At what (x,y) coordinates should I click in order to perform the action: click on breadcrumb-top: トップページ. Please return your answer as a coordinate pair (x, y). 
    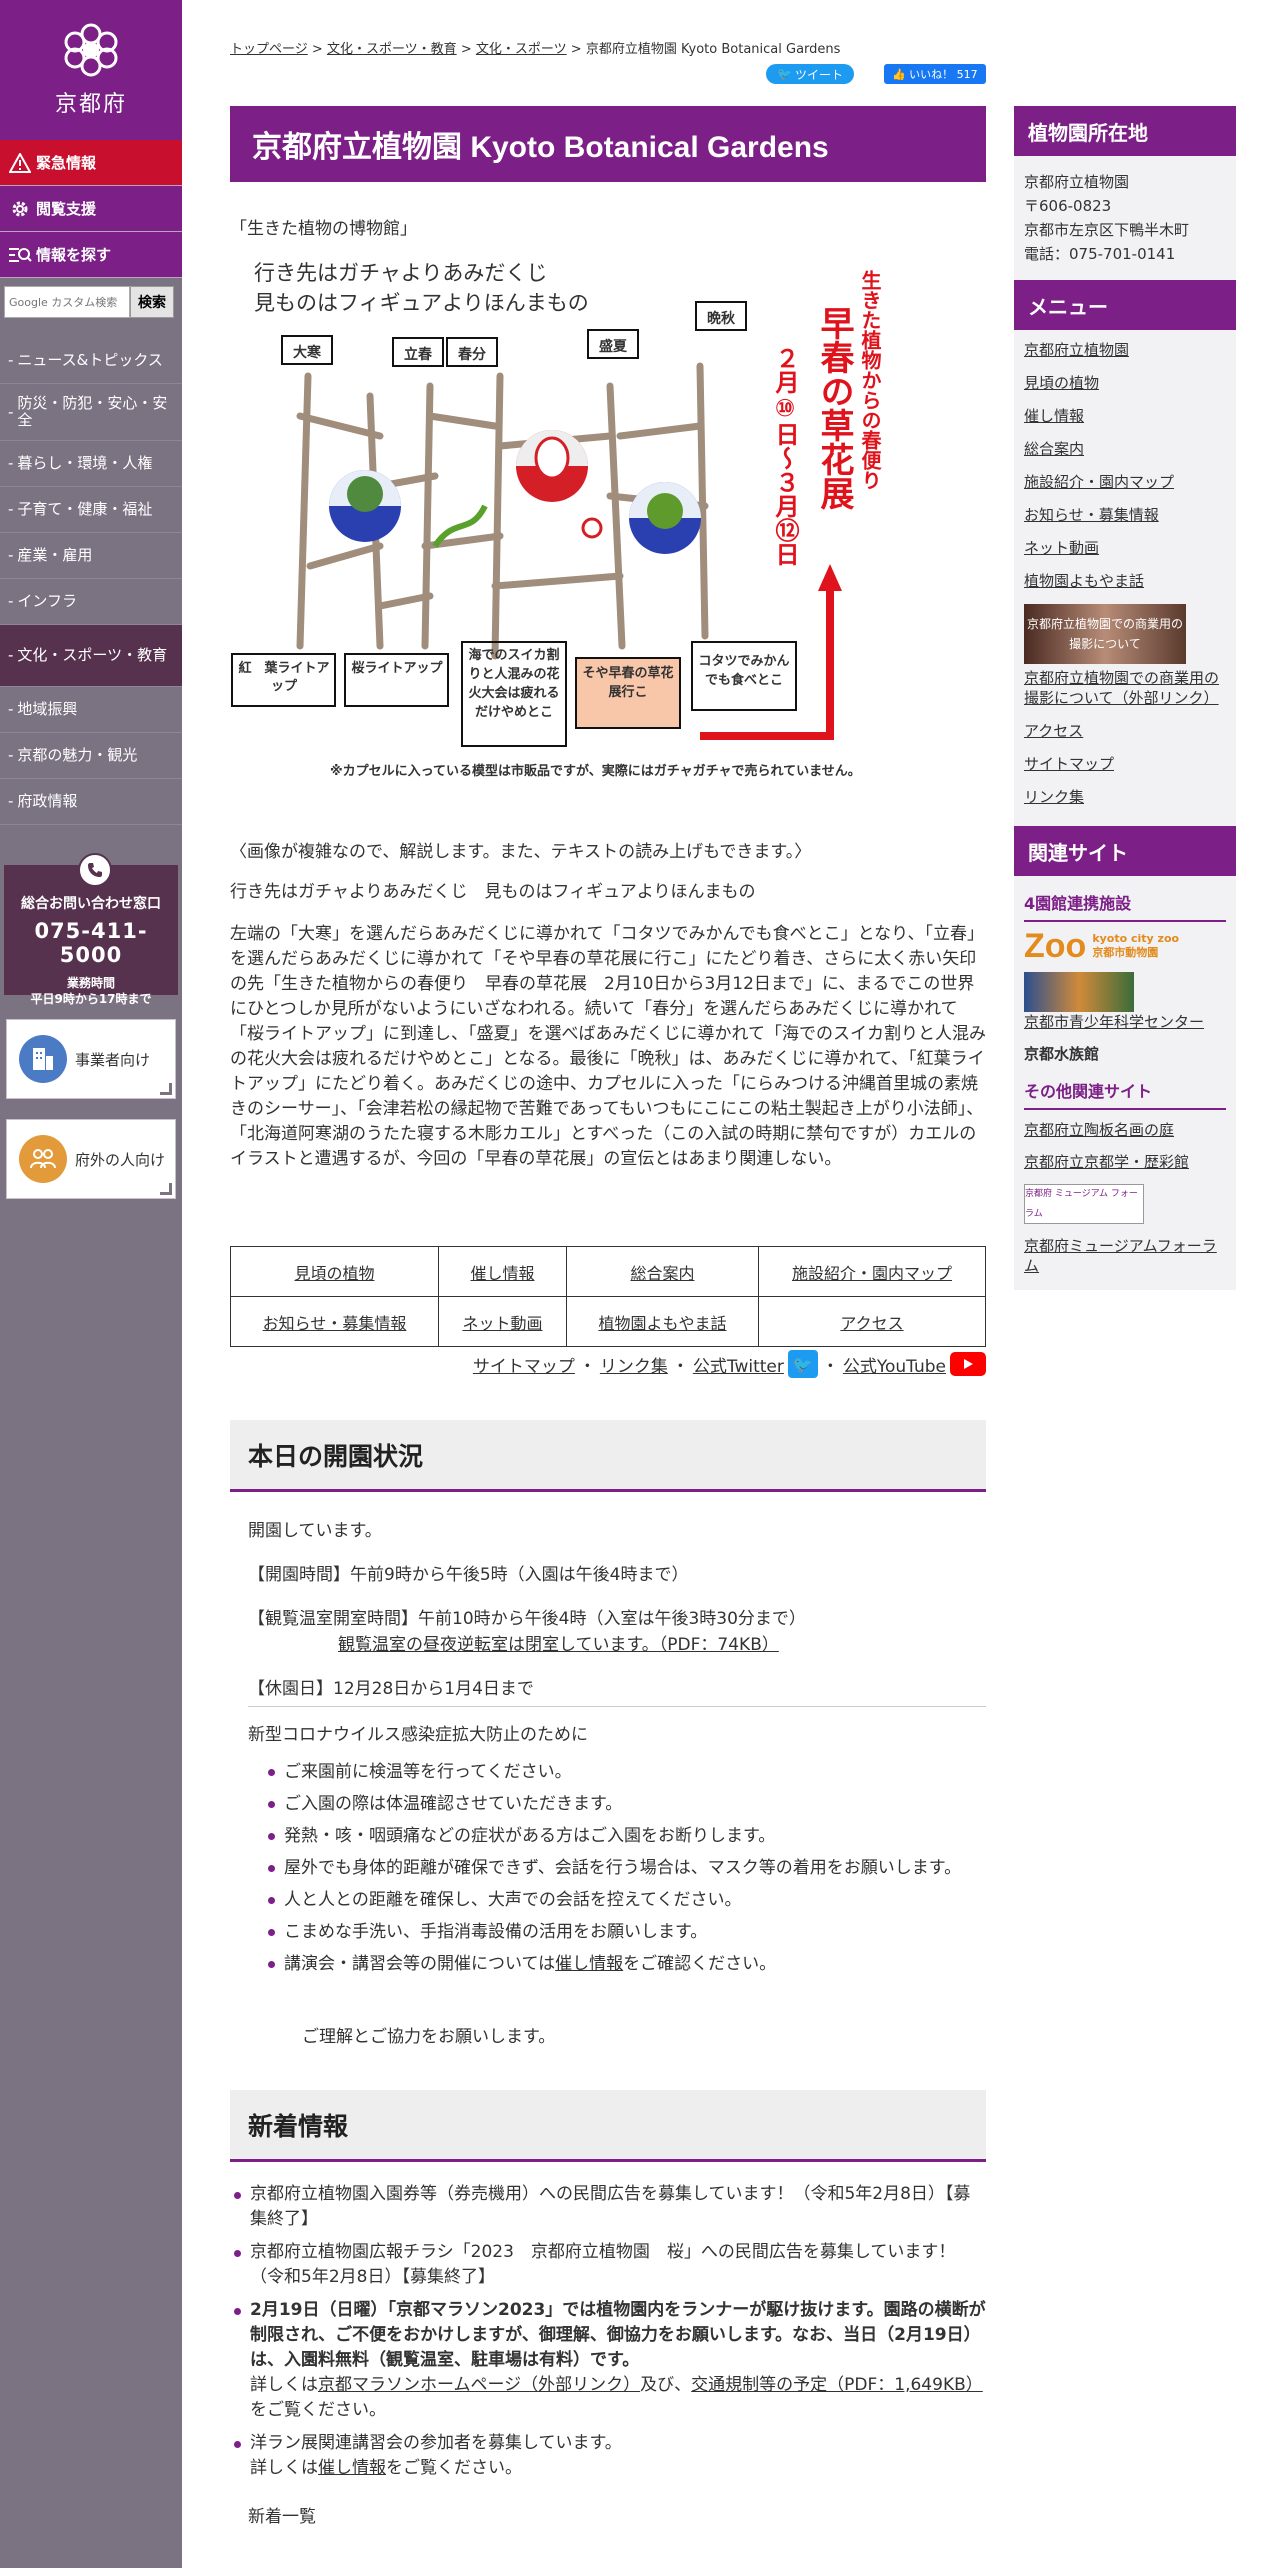
    Looking at the image, I should click on (269, 49).